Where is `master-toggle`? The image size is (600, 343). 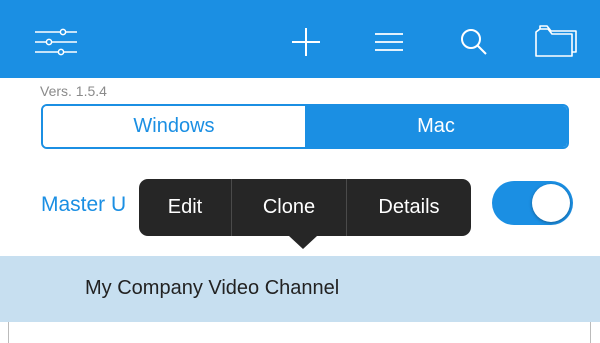
master-toggle is located at coordinates (532, 203).